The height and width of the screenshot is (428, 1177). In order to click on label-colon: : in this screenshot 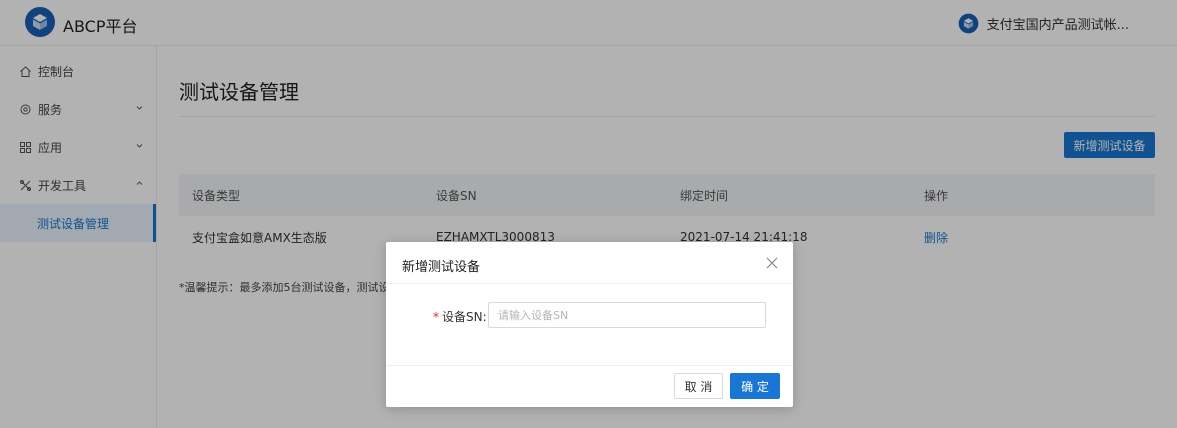, I will do `click(484, 317)`.